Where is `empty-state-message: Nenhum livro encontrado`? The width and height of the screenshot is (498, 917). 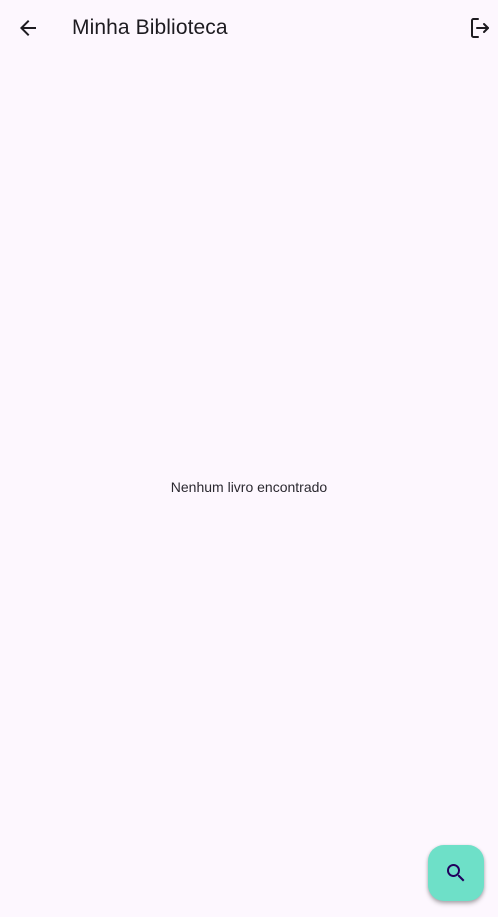
empty-state-message: Nenhum livro encontrado is located at coordinates (249, 487).